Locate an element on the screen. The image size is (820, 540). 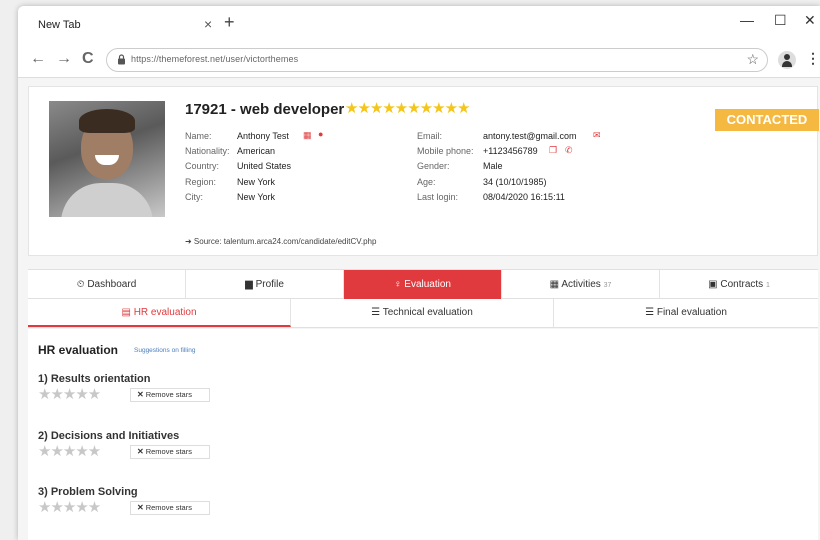
last-login-value: 08/04/2020 16:15:11 is located at coordinates (524, 197).